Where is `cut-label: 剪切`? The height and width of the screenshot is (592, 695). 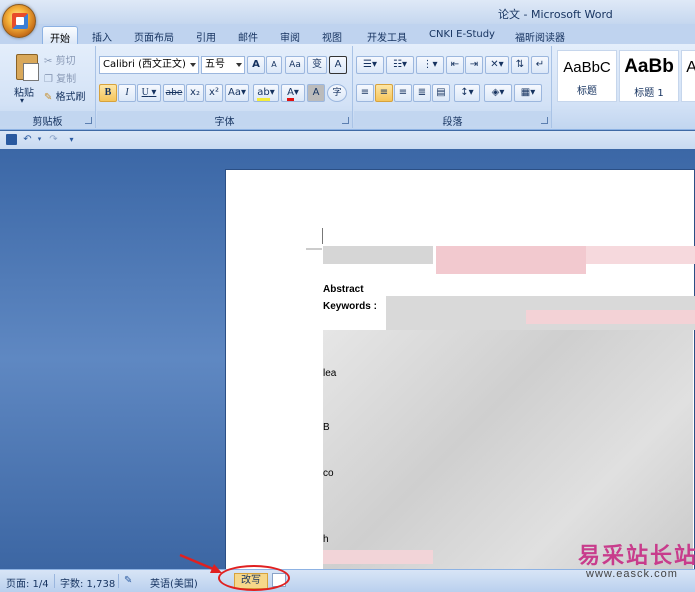 cut-label: 剪切 is located at coordinates (65, 61).